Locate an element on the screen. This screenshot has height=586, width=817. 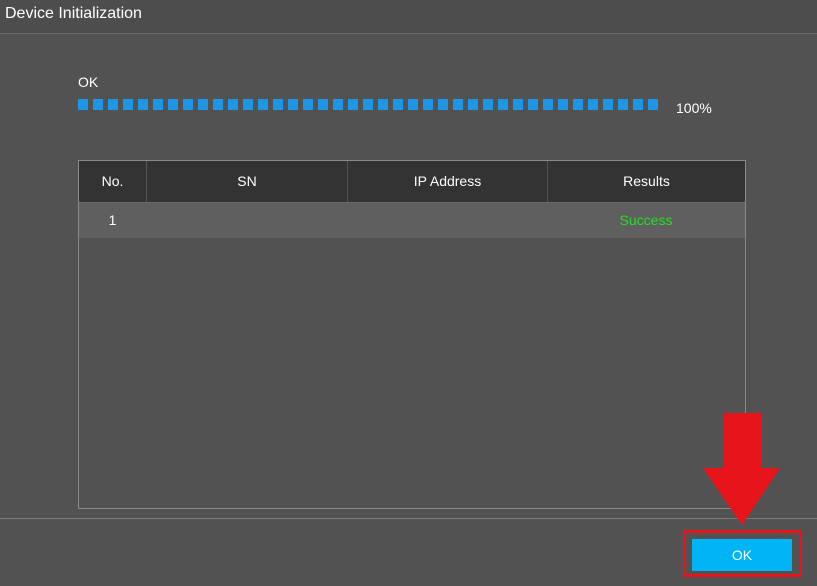
table-row: 1 Success is located at coordinates (412, 220).